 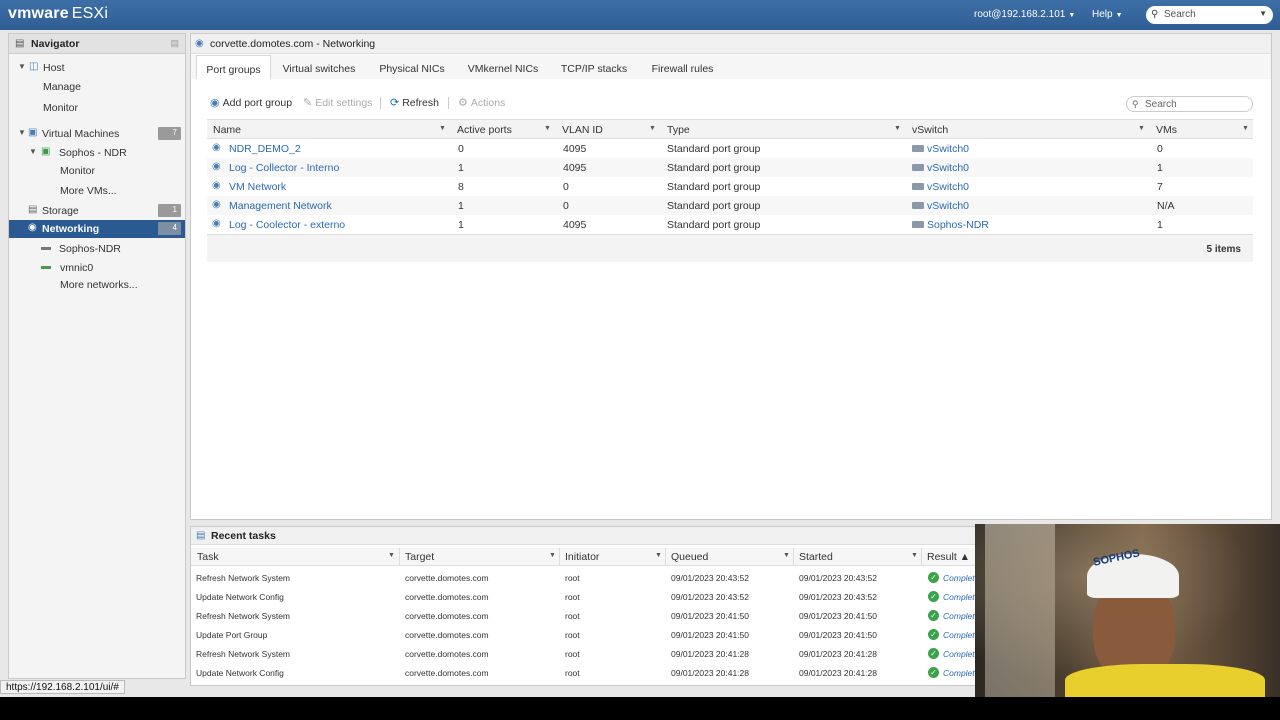 What do you see at coordinates (308, 103) in the screenshot?
I see `pencil-icon: ✎` at bounding box center [308, 103].